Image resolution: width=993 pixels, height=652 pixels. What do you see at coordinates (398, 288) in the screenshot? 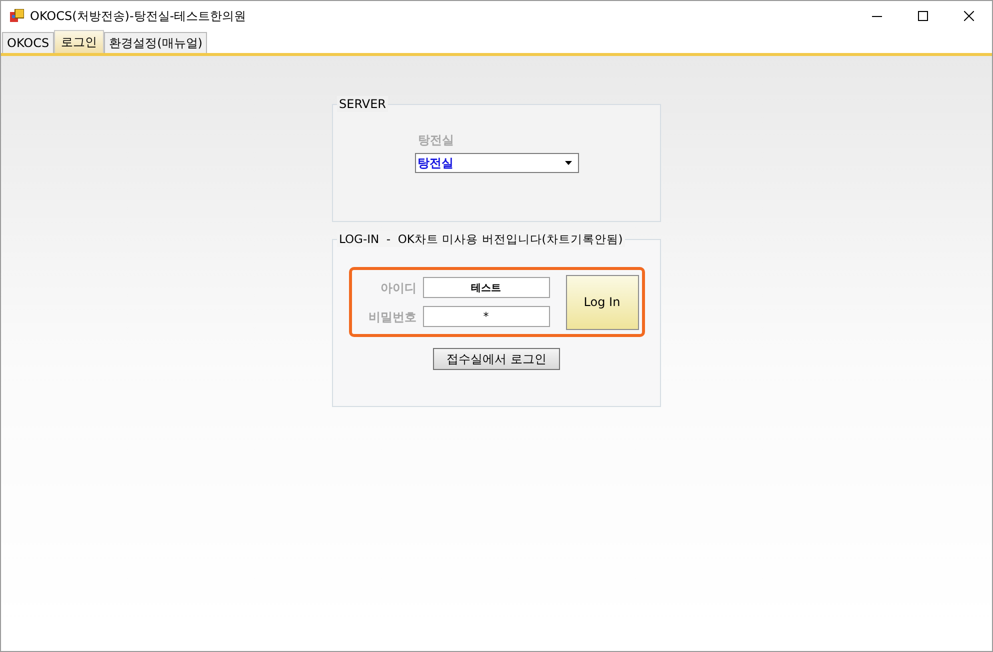
I see `id-label: 아이디` at bounding box center [398, 288].